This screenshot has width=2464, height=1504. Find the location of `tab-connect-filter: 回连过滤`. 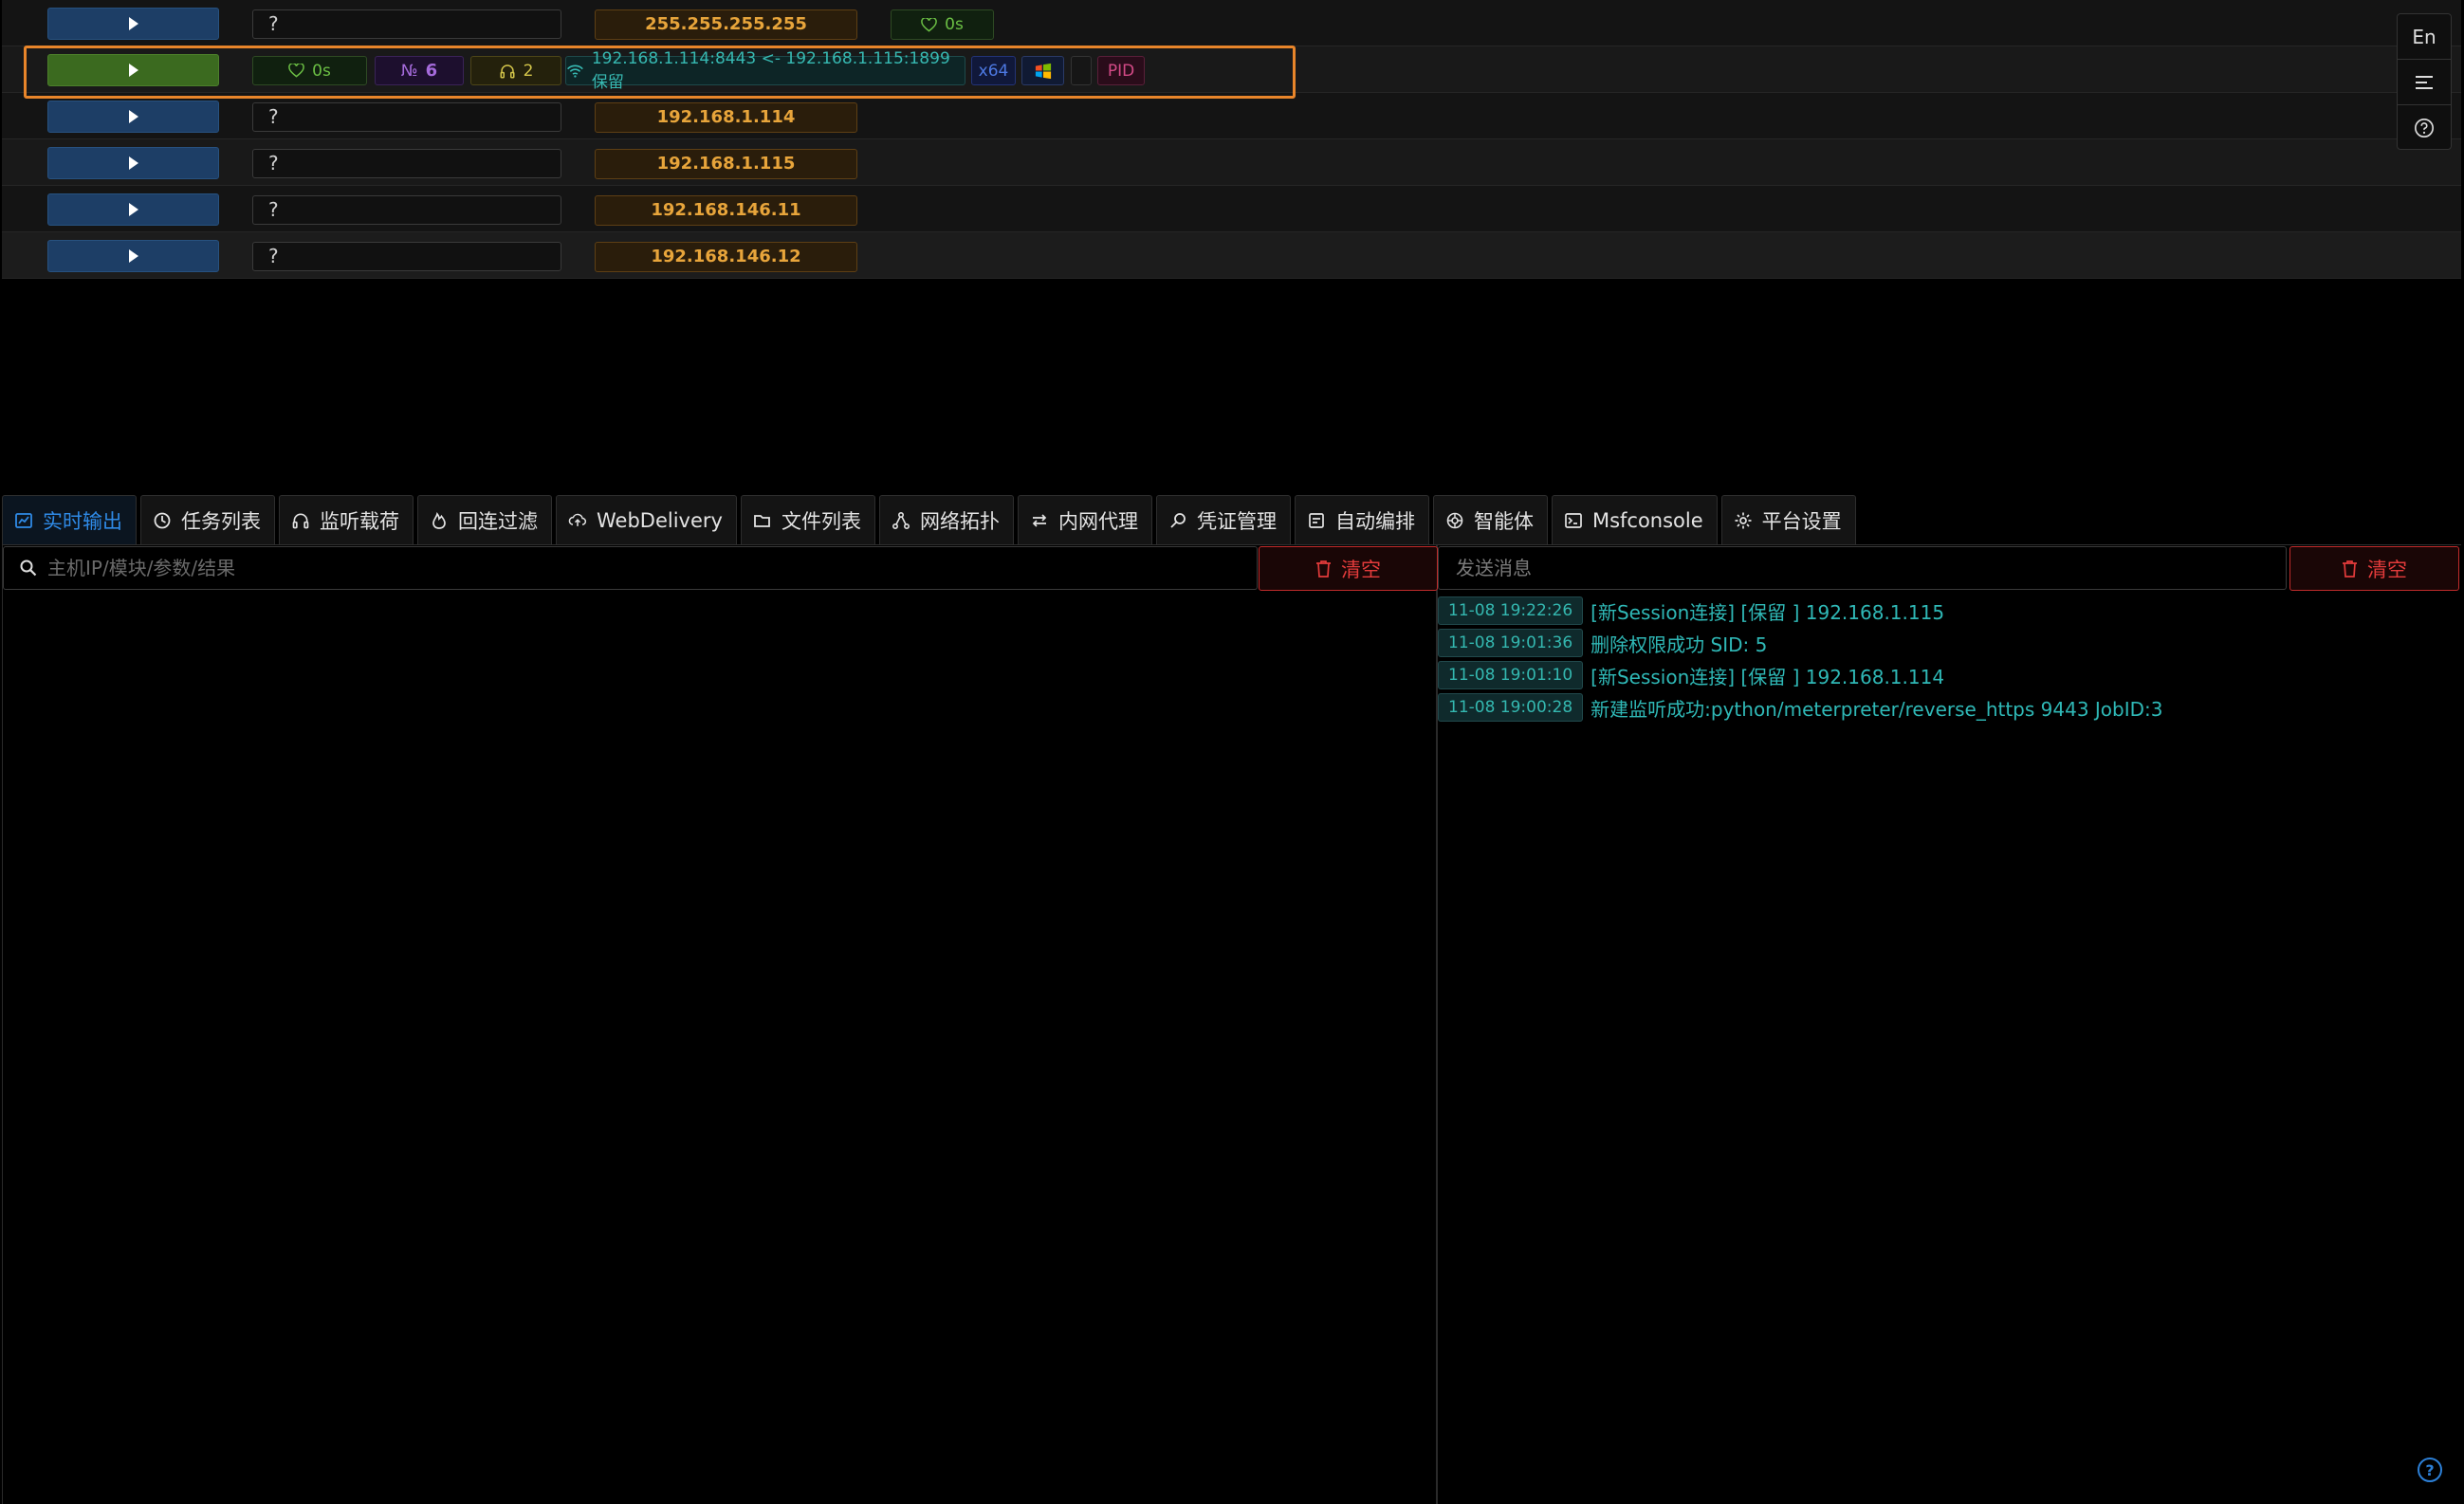

tab-connect-filter: 回连过滤 is located at coordinates (484, 519).